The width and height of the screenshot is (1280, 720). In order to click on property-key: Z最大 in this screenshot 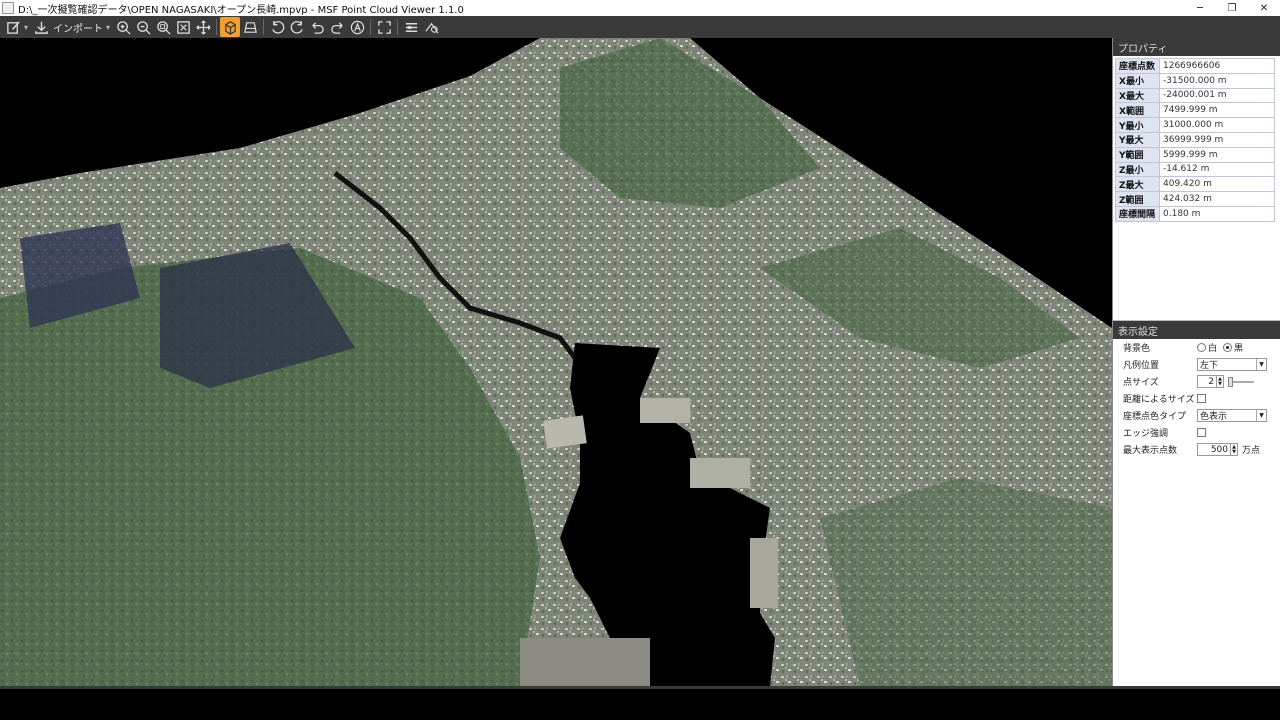, I will do `click(1137, 184)`.